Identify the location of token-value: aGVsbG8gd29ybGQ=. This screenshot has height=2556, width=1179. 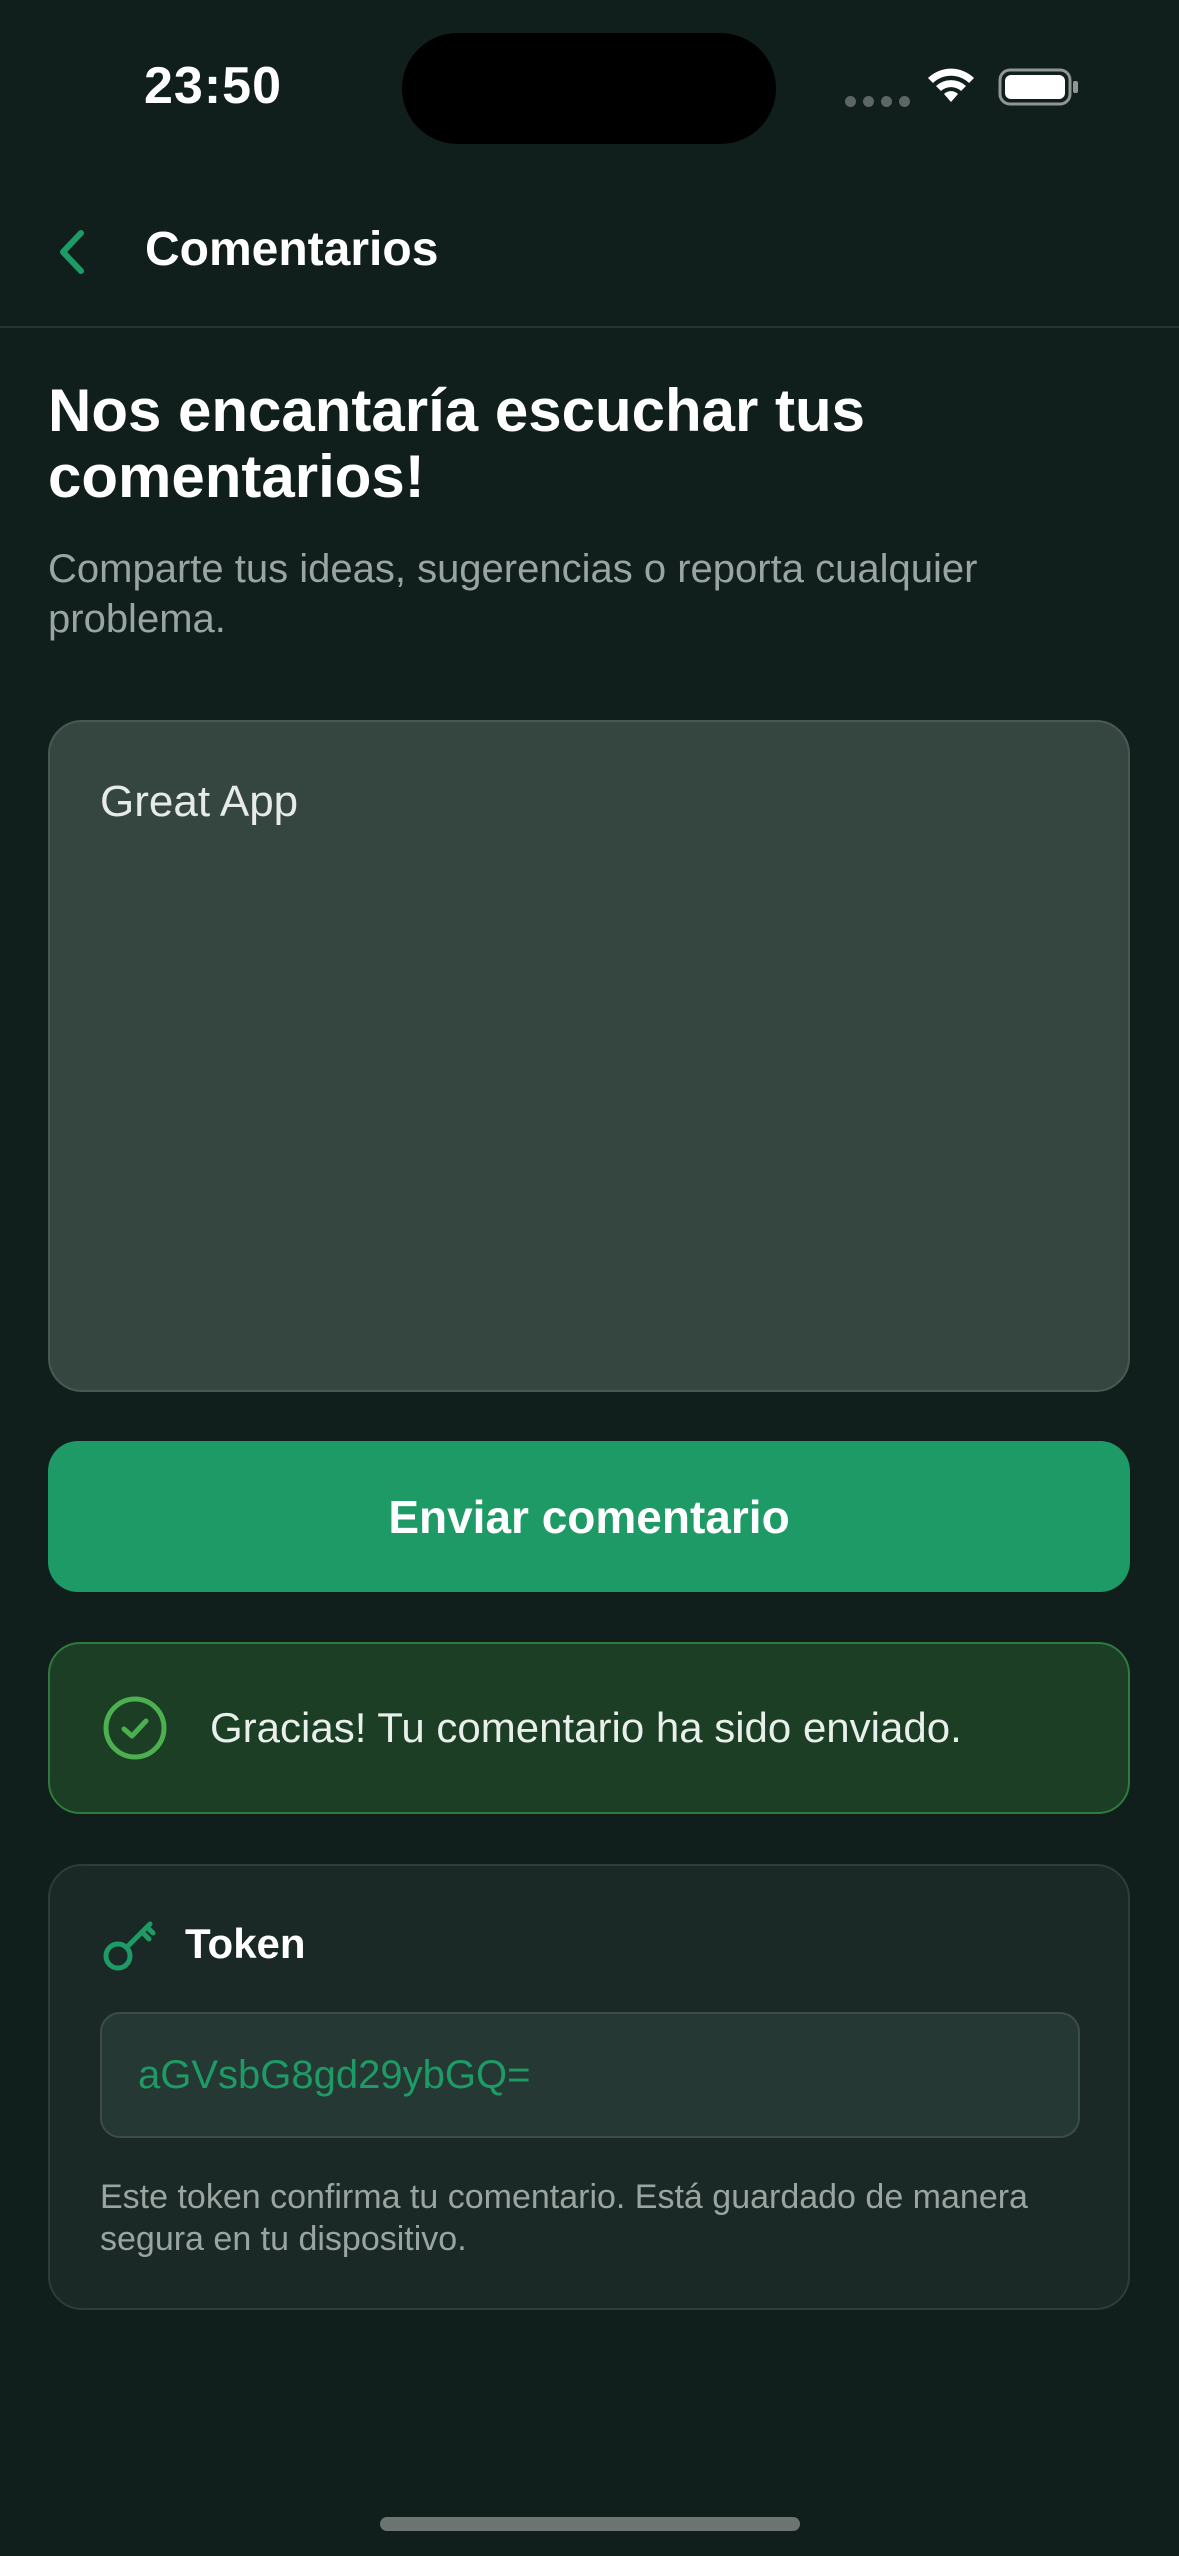
(334, 2074).